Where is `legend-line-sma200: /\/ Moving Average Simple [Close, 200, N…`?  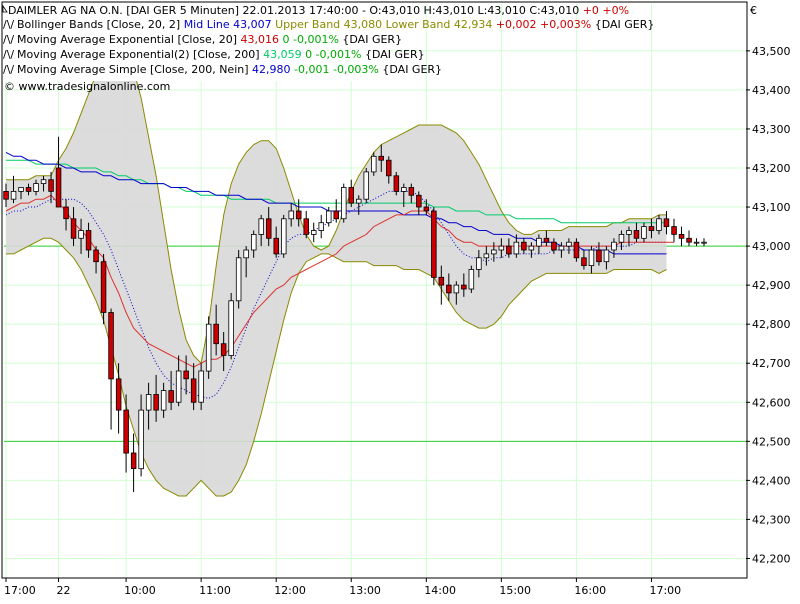
legend-line-sma200: /\/ Moving Average Simple [Close, 200, N… is located at coordinates (222, 69).